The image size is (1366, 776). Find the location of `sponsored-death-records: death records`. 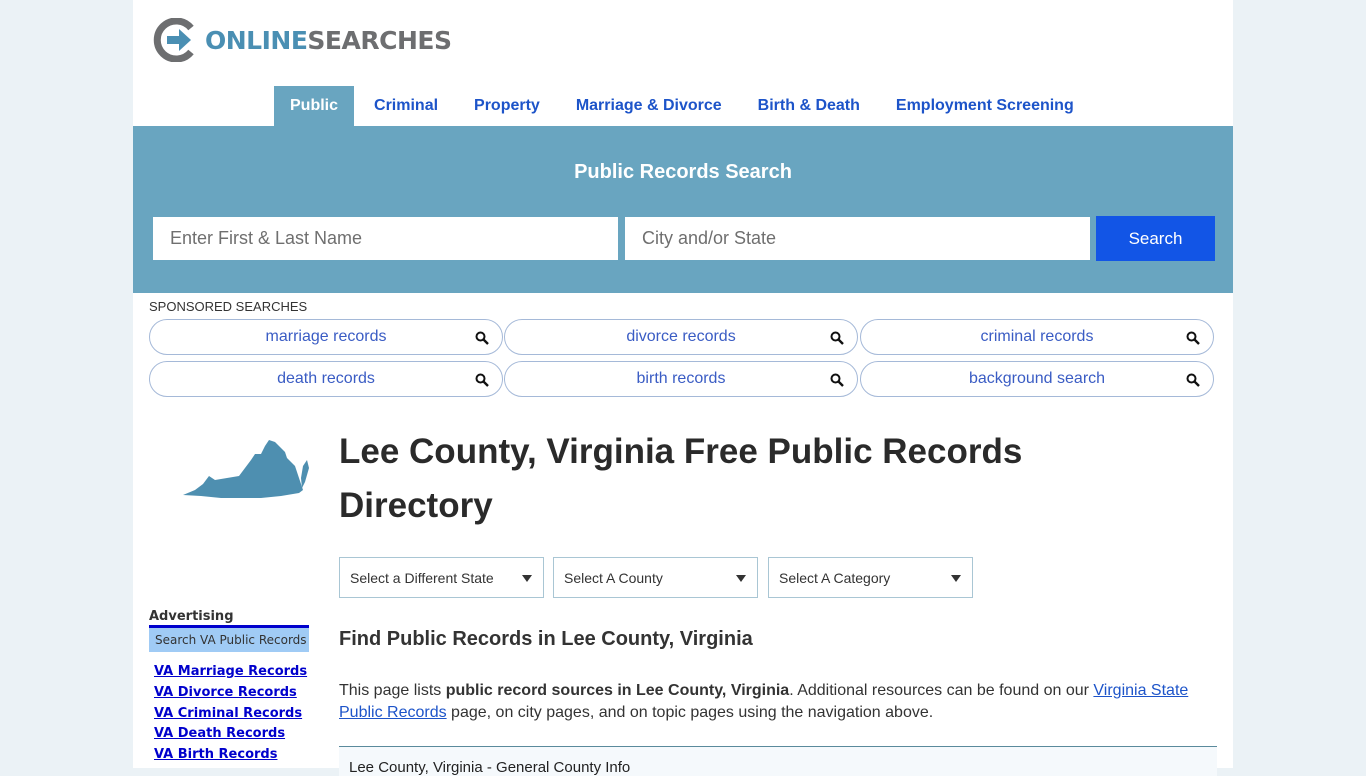

sponsored-death-records: death records is located at coordinates (326, 379).